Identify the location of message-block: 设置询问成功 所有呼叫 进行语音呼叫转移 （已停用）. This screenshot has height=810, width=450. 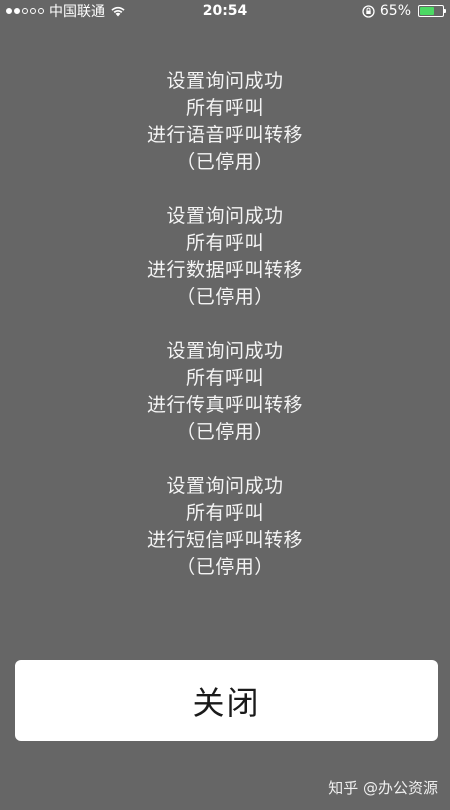
(225, 122).